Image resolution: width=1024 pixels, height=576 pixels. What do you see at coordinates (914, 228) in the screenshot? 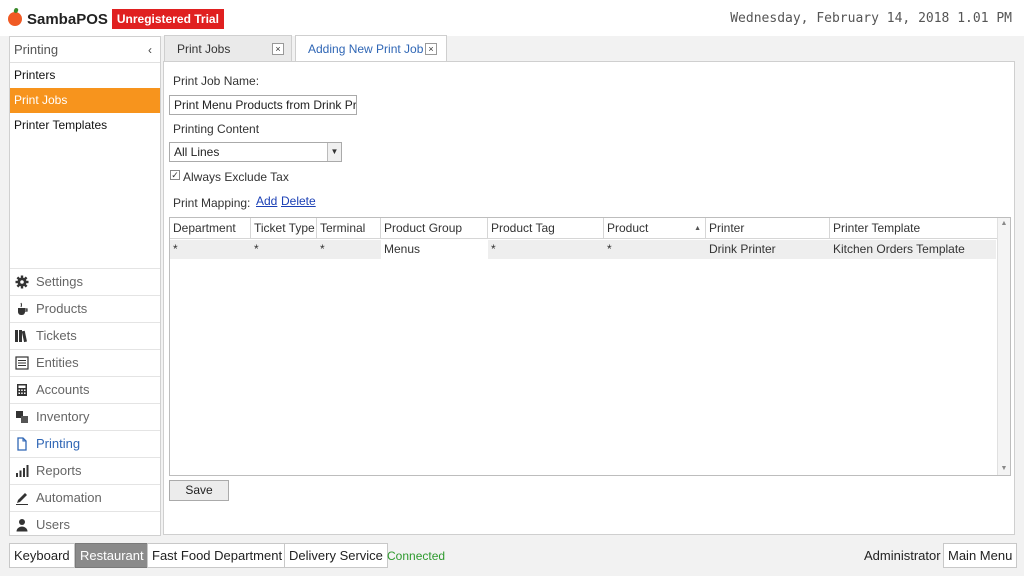
I see `column-header-printer-template: Printer Template` at bounding box center [914, 228].